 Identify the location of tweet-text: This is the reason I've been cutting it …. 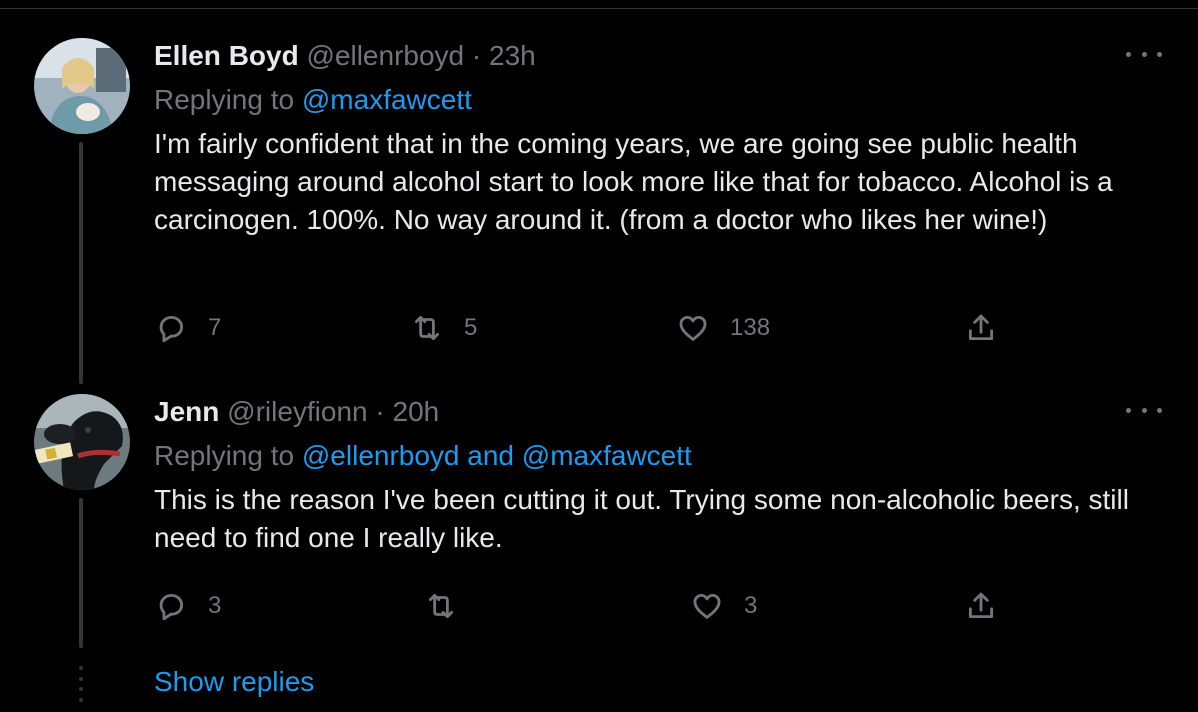
(641, 518).